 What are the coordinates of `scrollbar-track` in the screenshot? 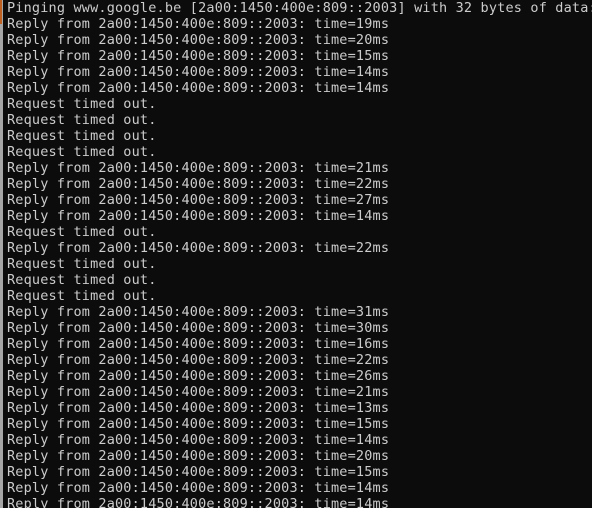 It's located at (1, 254).